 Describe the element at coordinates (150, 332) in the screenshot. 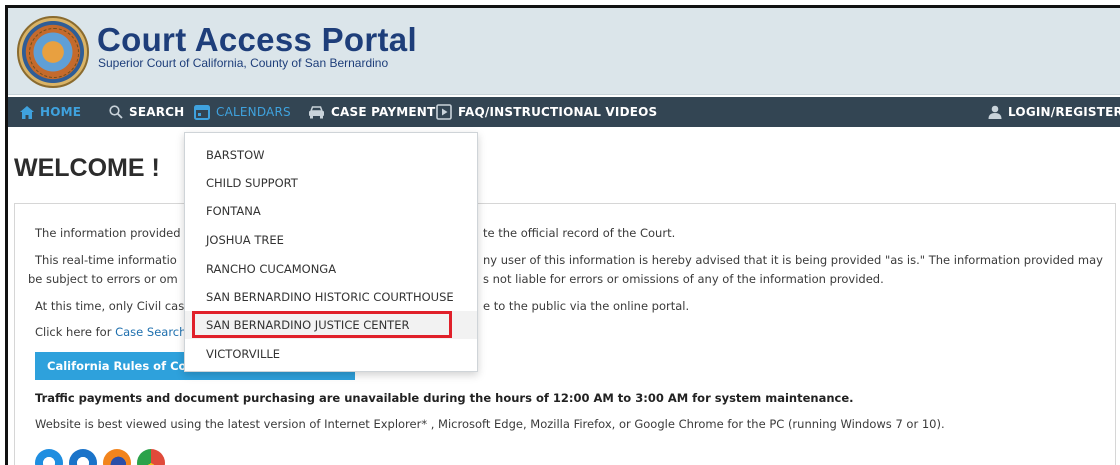

I see `case-search-link: Case Search` at that location.